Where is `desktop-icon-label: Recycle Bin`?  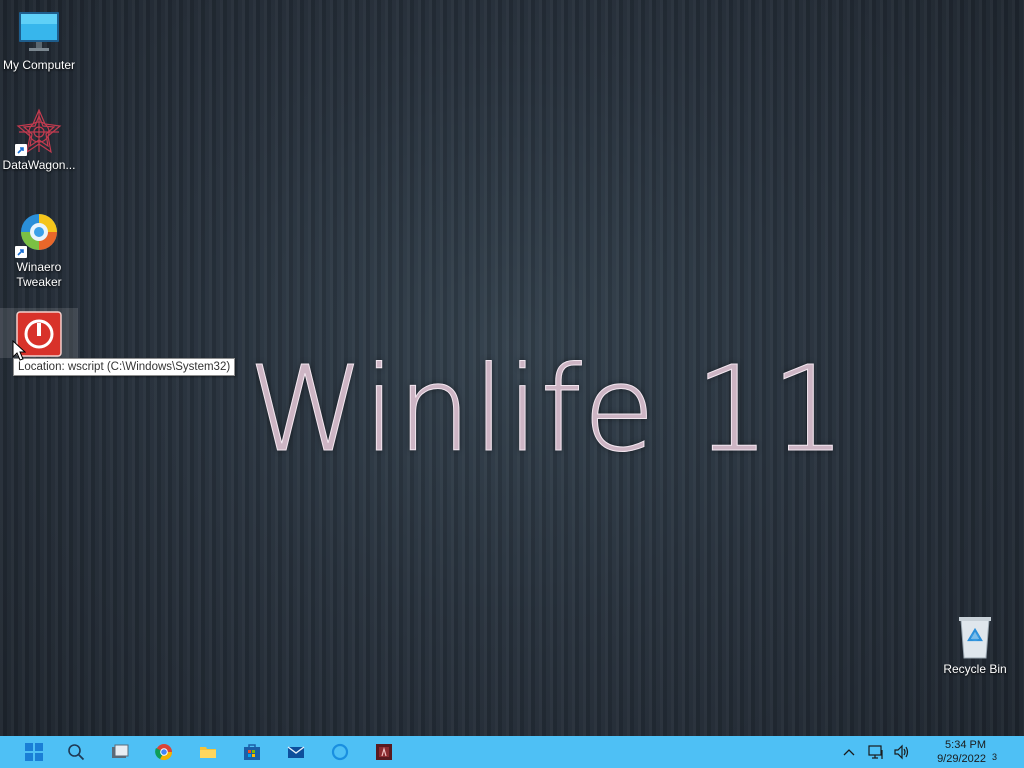 desktop-icon-label: Recycle Bin is located at coordinates (975, 669).